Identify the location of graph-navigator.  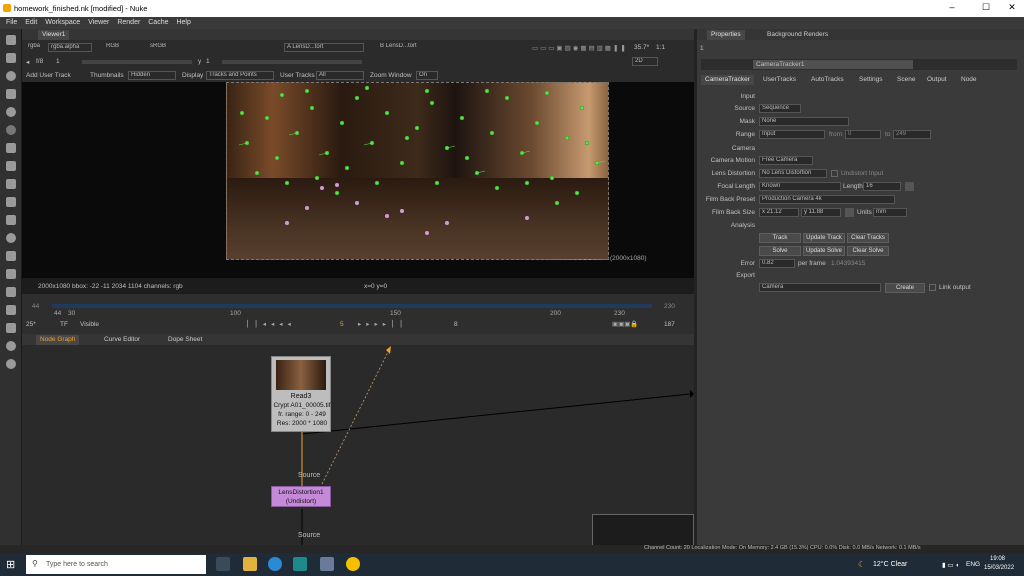
(643, 530).